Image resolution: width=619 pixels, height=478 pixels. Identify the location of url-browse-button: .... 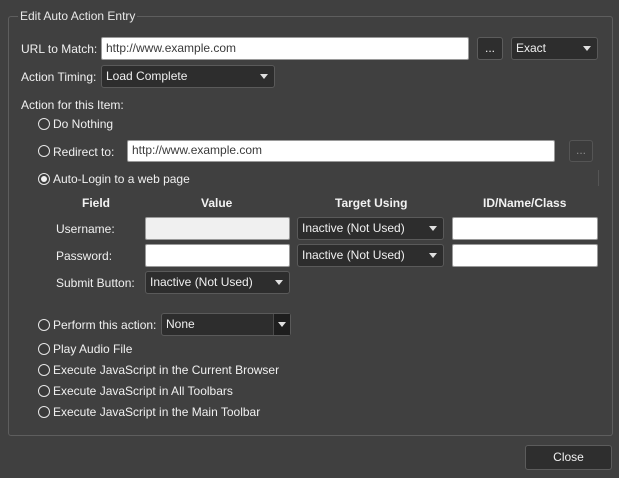
(490, 48).